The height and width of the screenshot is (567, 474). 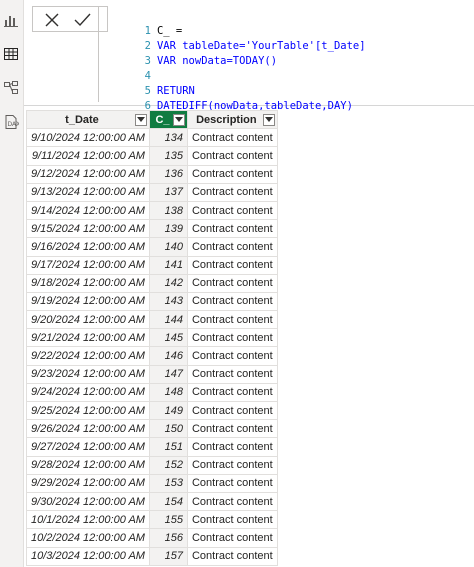 I want to click on cell-t-date: 9/10/2024 12:00:00 AM, so click(x=88, y=138).